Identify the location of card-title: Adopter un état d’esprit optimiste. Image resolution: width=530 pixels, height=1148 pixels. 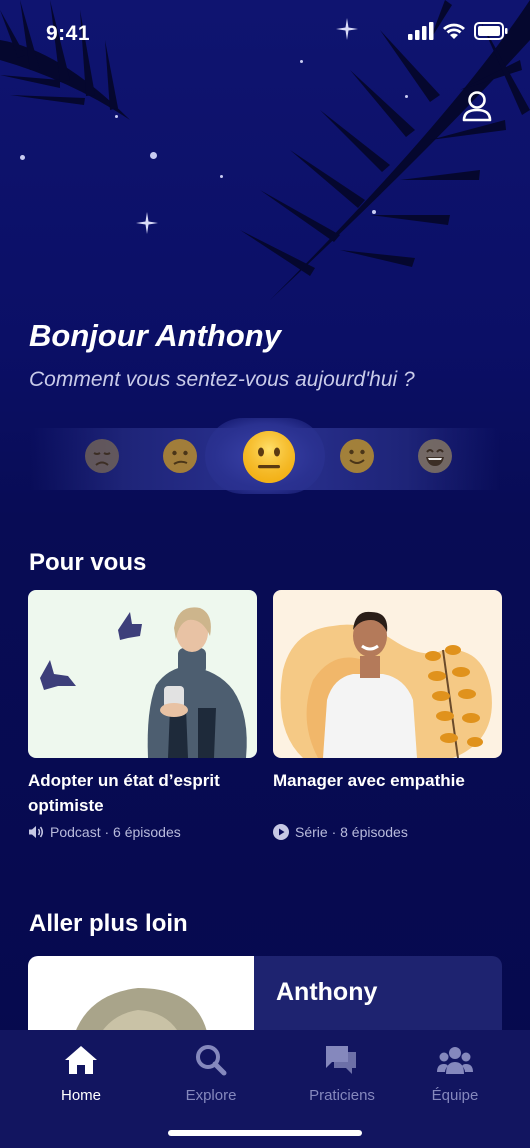
(124, 793).